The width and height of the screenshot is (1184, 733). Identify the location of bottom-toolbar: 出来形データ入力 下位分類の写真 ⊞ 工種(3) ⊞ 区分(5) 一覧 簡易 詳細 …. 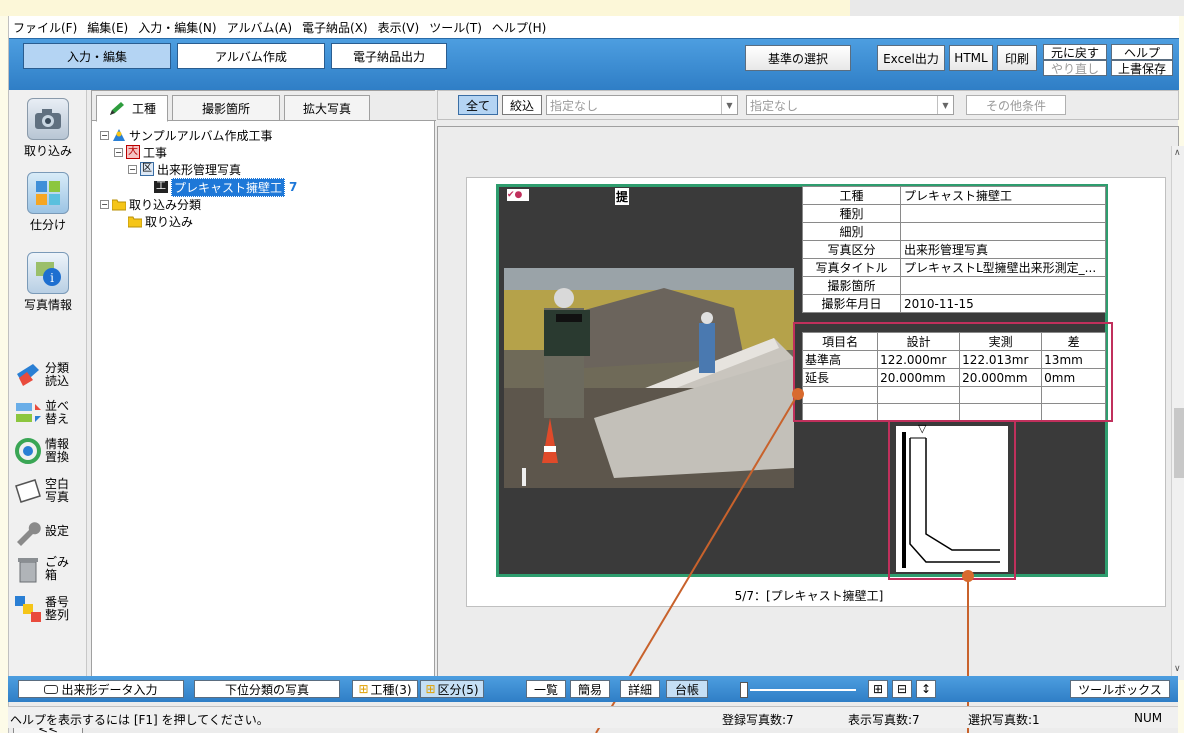
(593, 689).